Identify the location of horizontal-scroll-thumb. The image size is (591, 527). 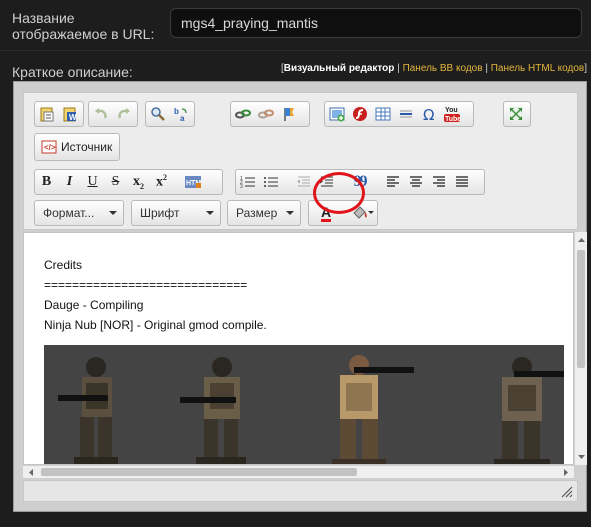
(199, 472).